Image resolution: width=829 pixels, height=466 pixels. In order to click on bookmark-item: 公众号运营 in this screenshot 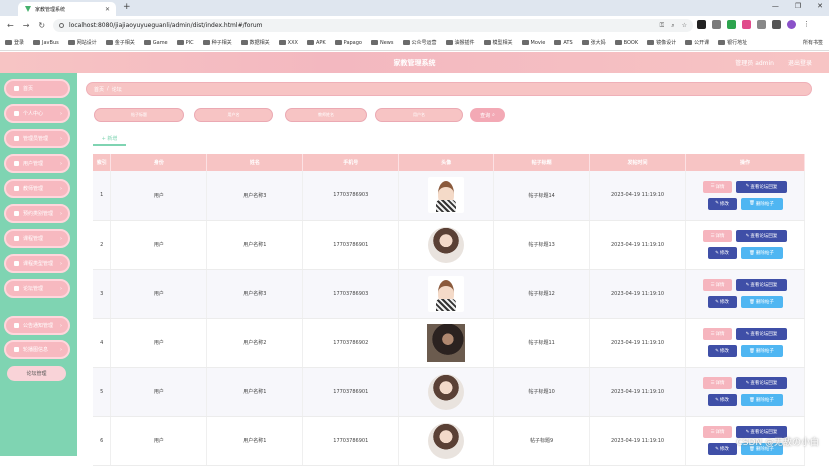, I will do `click(419, 42)`.